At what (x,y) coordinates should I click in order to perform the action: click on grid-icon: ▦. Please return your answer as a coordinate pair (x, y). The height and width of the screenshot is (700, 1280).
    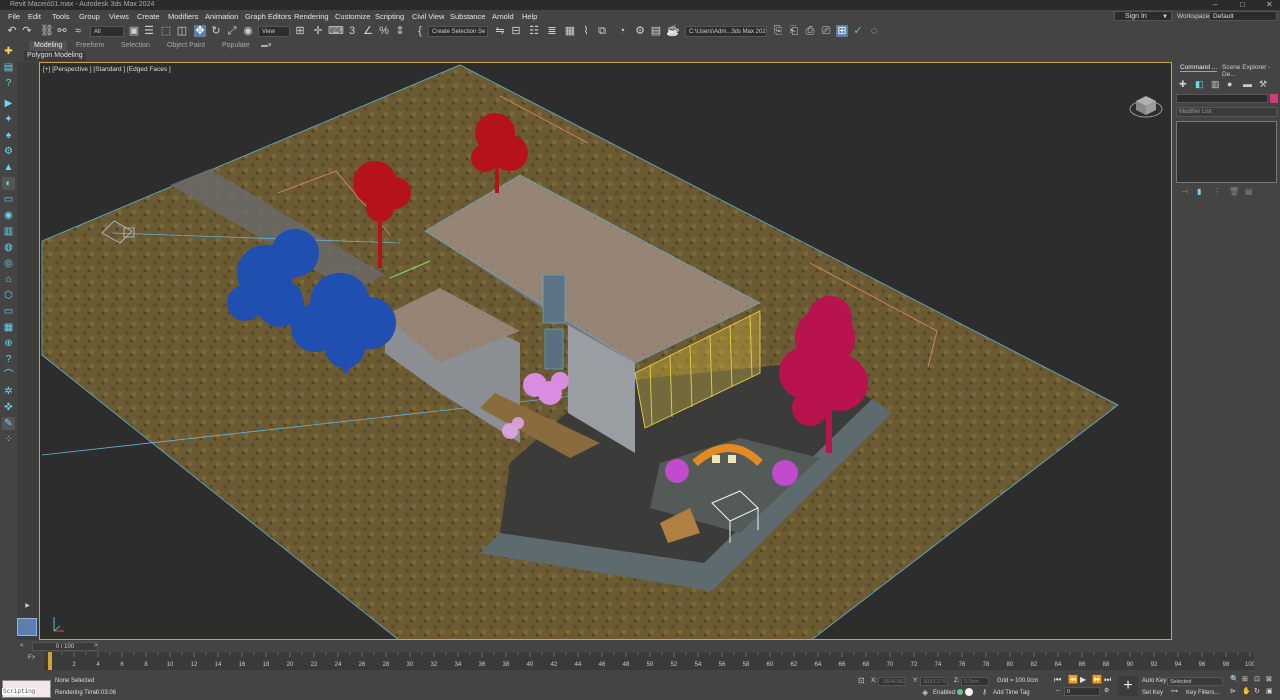
    Looking at the image, I should click on (8, 327).